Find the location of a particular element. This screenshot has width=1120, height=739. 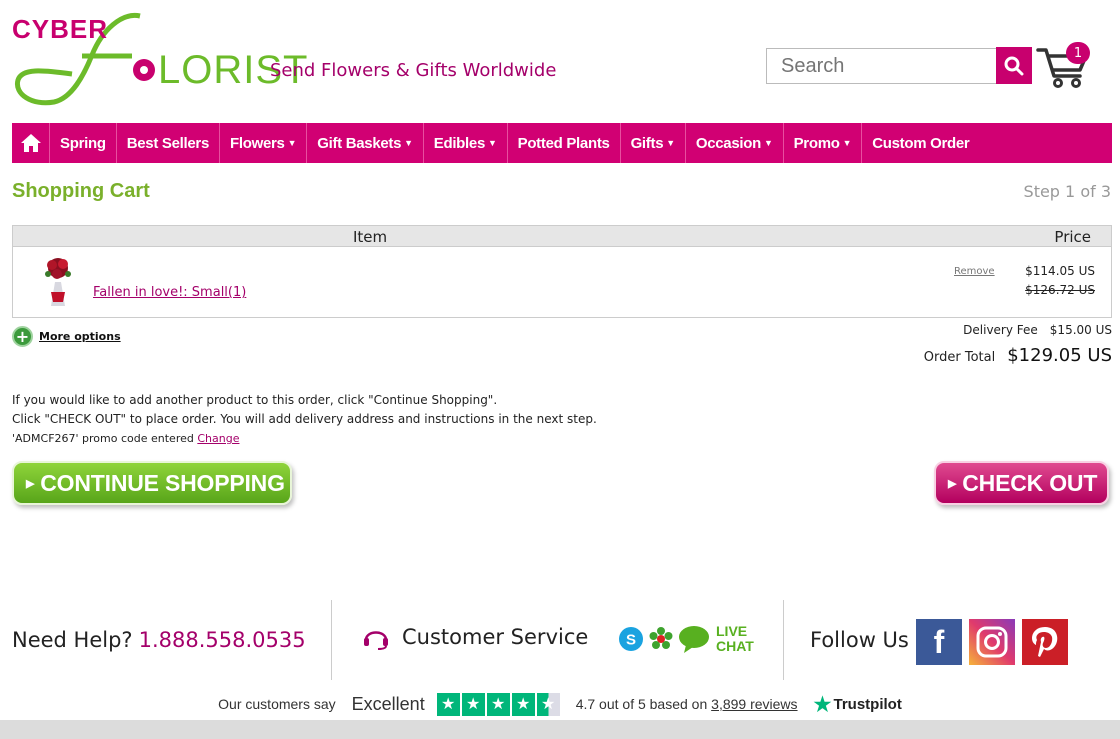

promo-code-line: 'ADMCF267' promo code entered Change is located at coordinates (125, 438).